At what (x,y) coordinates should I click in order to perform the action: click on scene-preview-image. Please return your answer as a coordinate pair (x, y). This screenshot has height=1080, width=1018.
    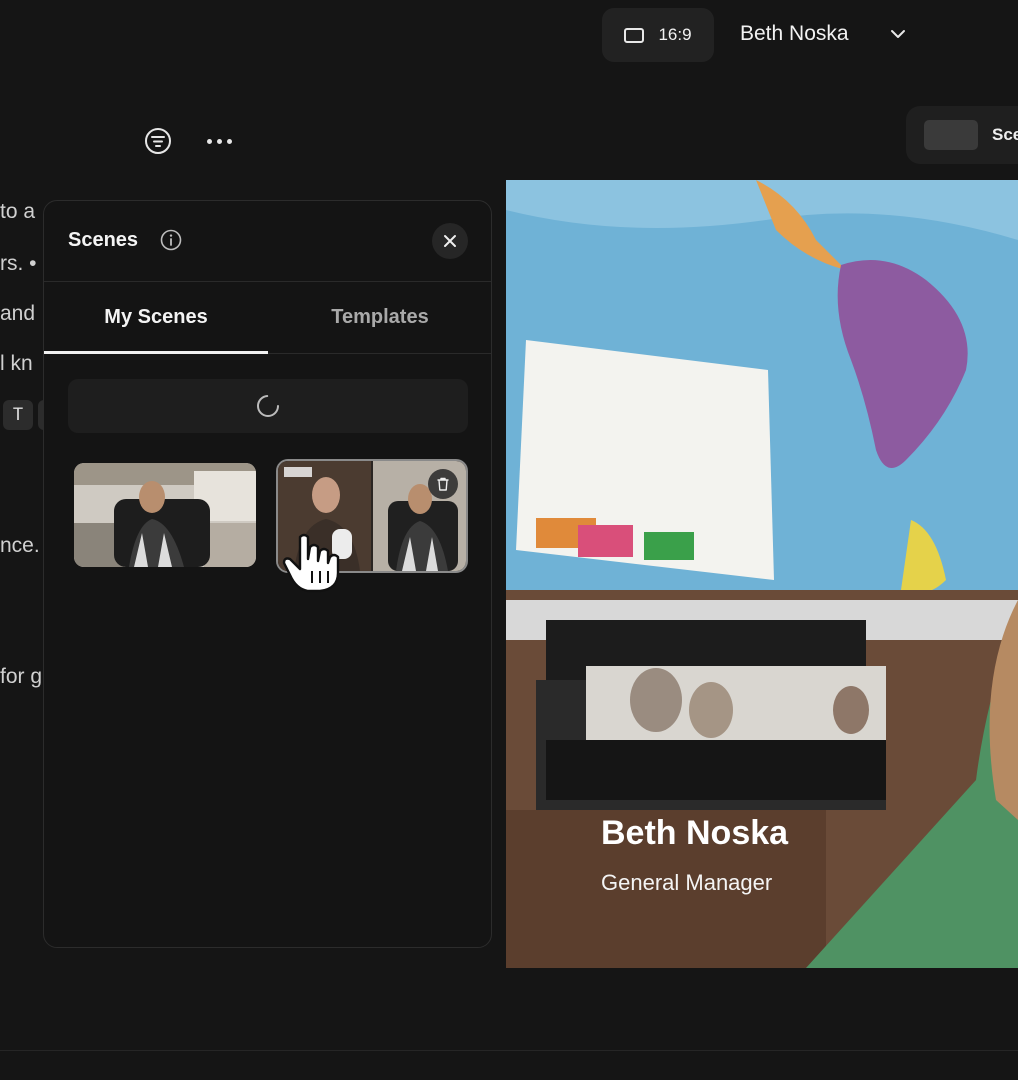
    Looking at the image, I should click on (165, 515).